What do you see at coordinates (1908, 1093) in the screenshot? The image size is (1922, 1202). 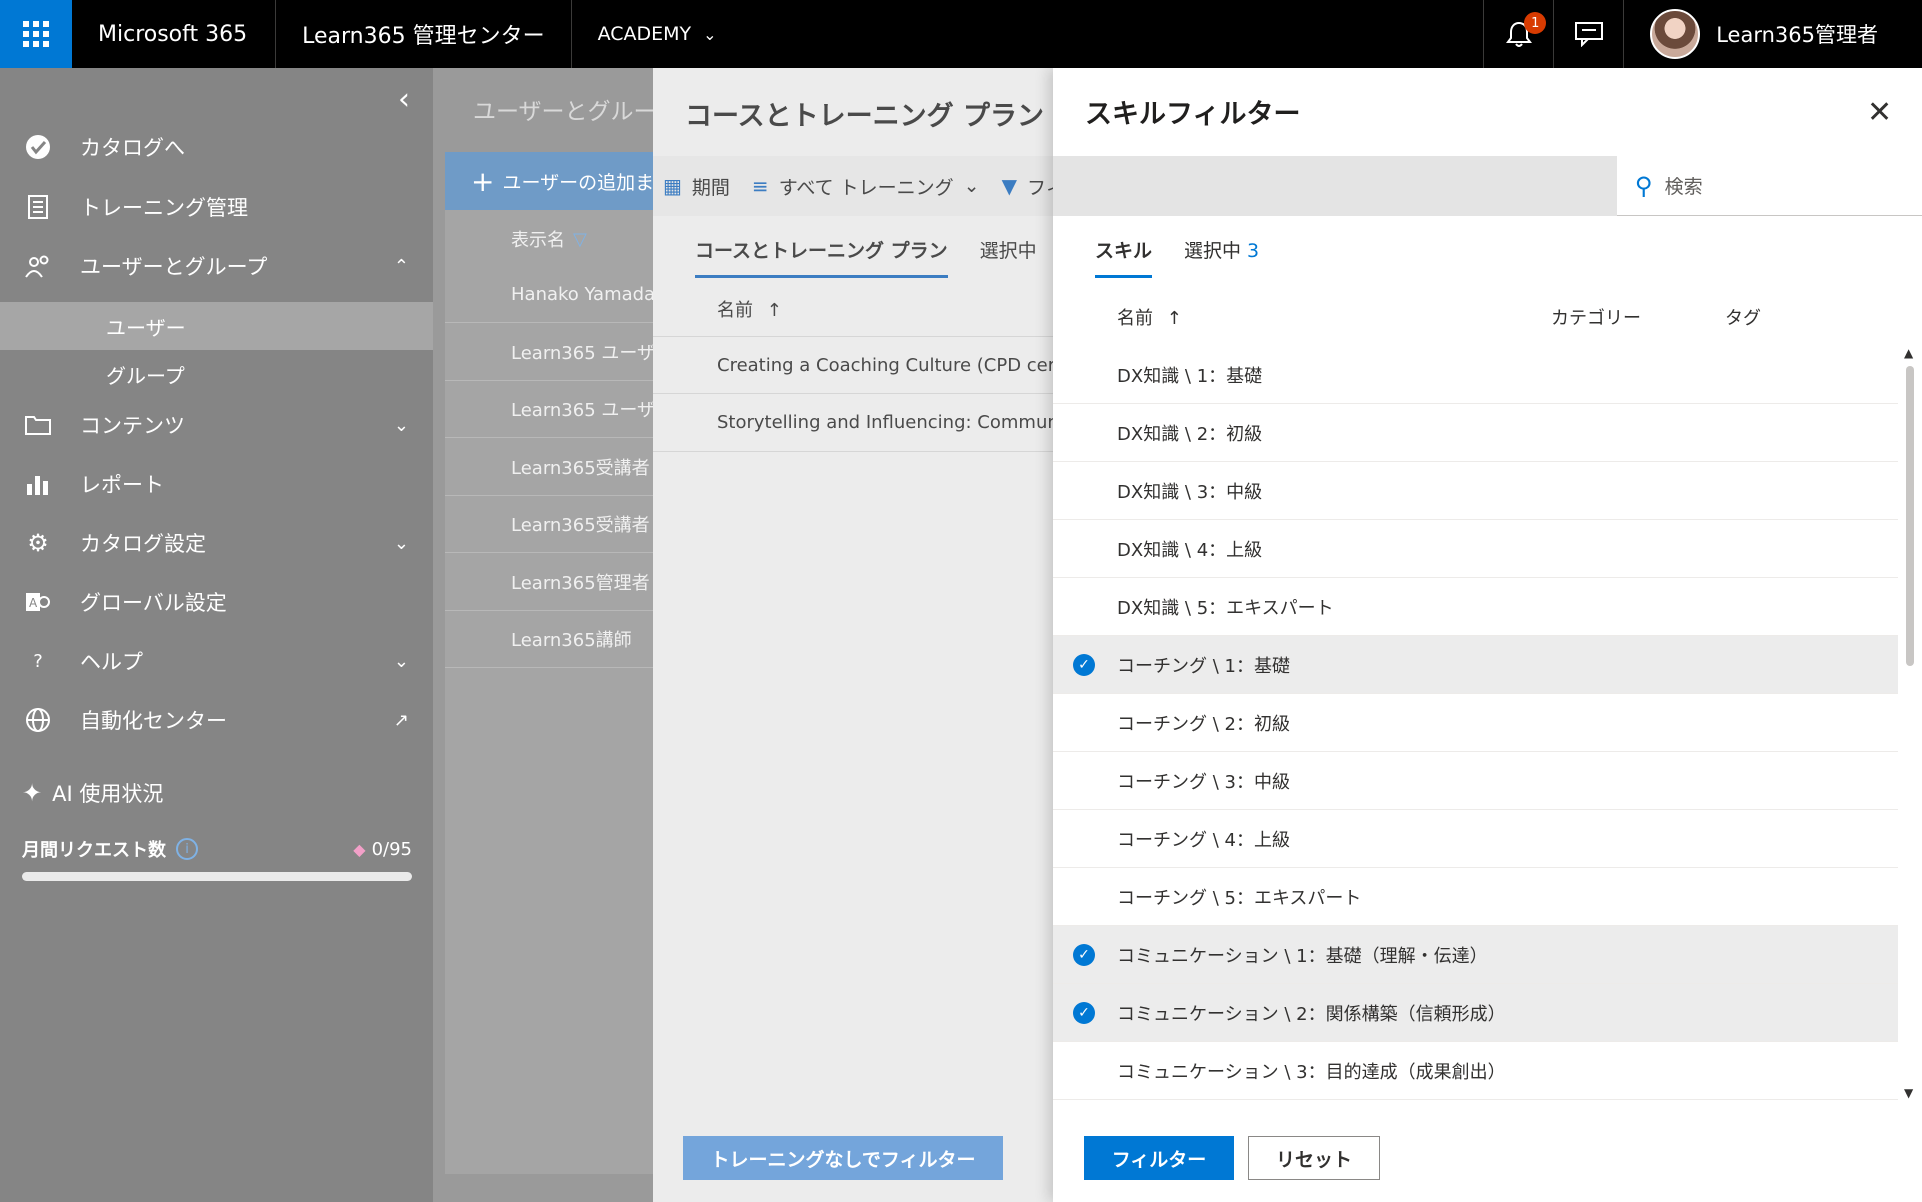 I see `scroll-down-icon: ▼` at bounding box center [1908, 1093].